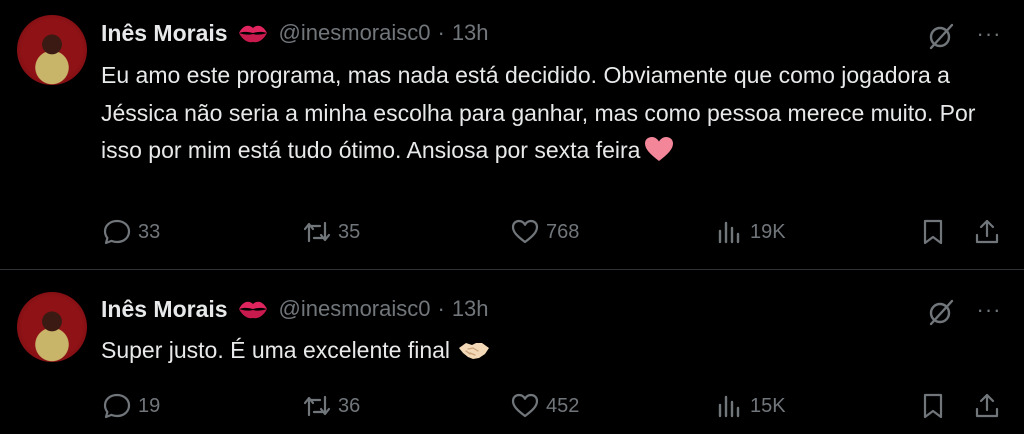 The height and width of the screenshot is (434, 1024). Describe the element at coordinates (474, 351) in the screenshot. I see `handshake-emoji-icon` at that location.